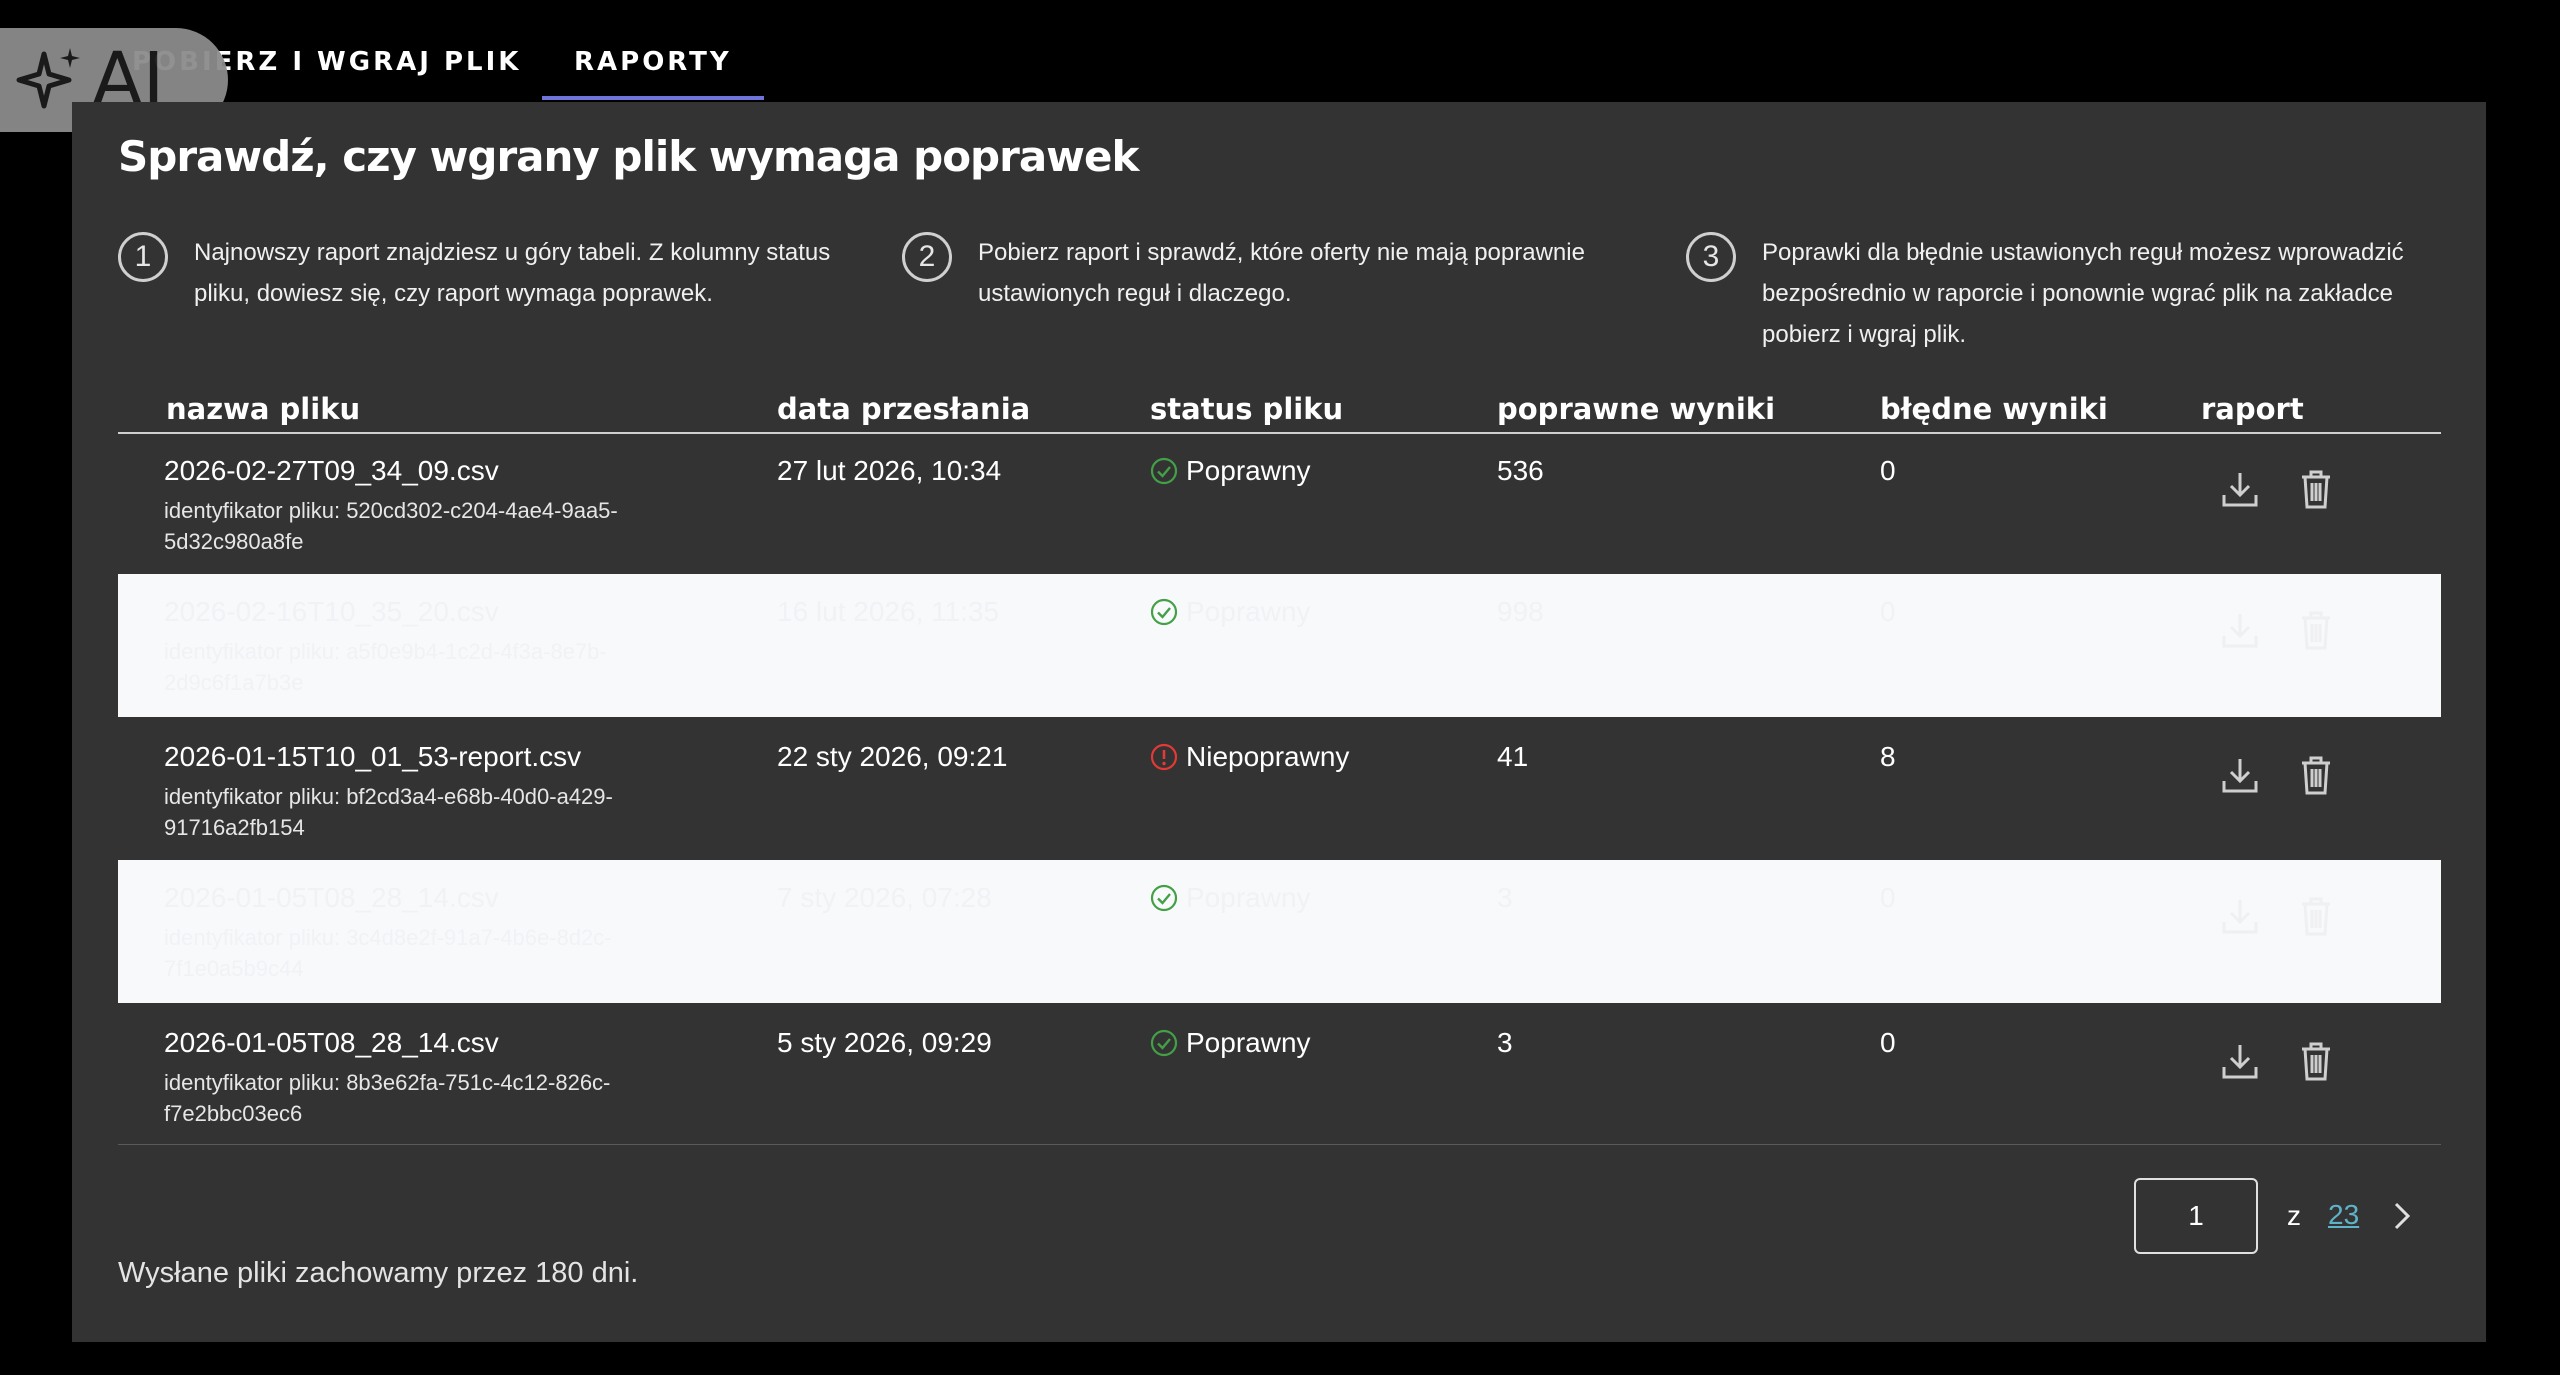  I want to click on header-file-status: status pliku, so click(1247, 409).